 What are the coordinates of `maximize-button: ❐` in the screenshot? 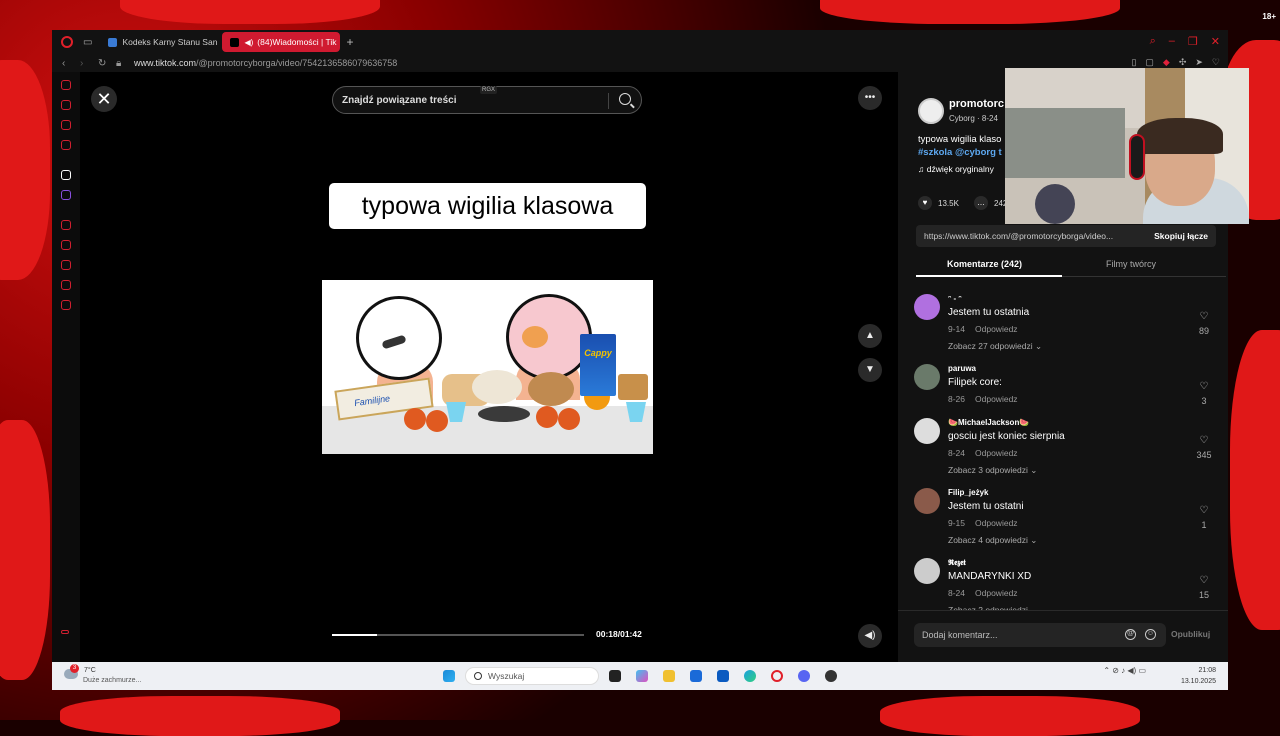 It's located at (1193, 41).